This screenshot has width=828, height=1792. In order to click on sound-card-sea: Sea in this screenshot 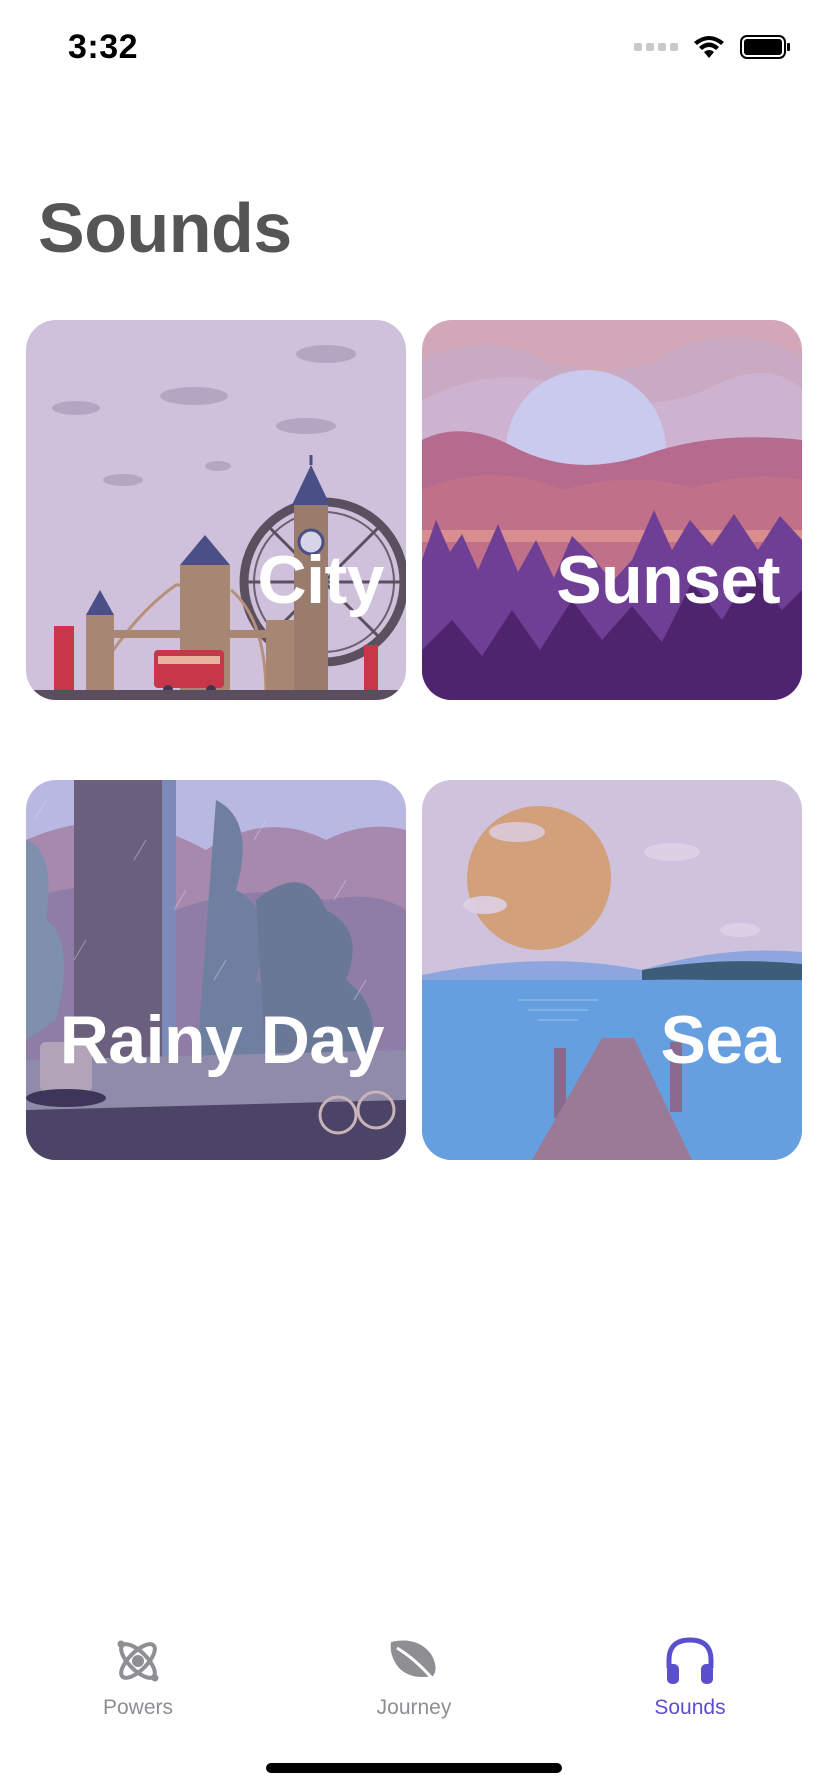, I will do `click(612, 970)`.